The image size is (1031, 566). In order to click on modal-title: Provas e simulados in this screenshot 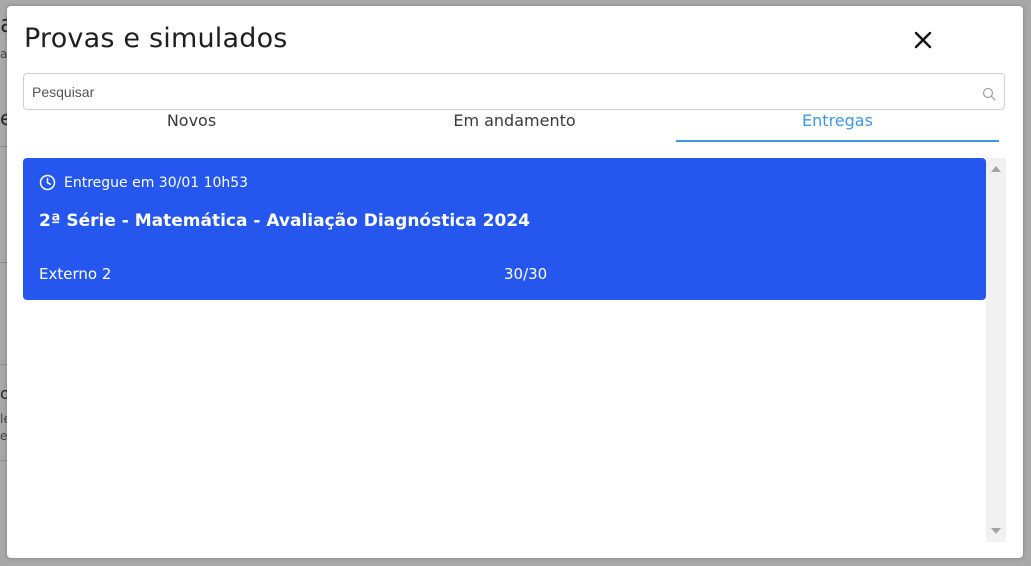, I will do `click(156, 38)`.